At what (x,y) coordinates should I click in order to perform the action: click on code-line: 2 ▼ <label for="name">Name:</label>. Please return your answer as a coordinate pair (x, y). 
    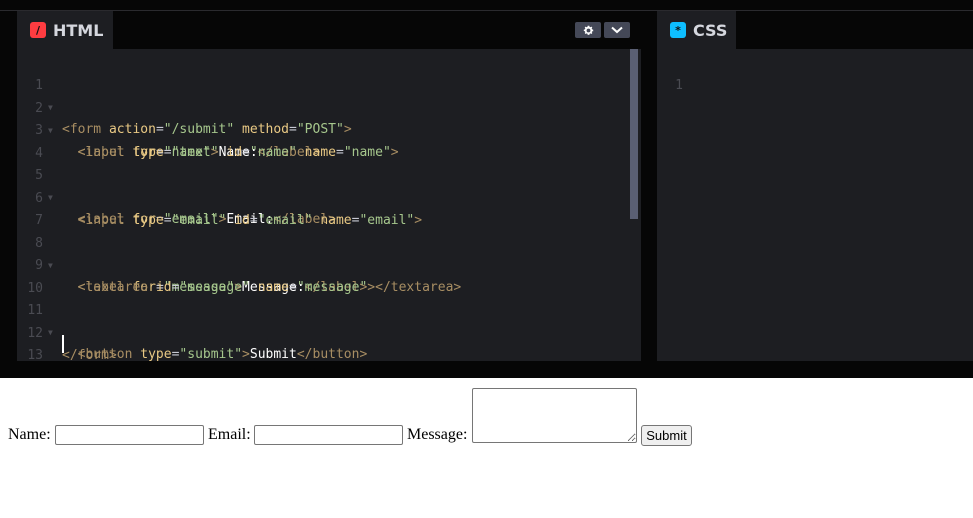
    Looking at the image, I should click on (323, 118).